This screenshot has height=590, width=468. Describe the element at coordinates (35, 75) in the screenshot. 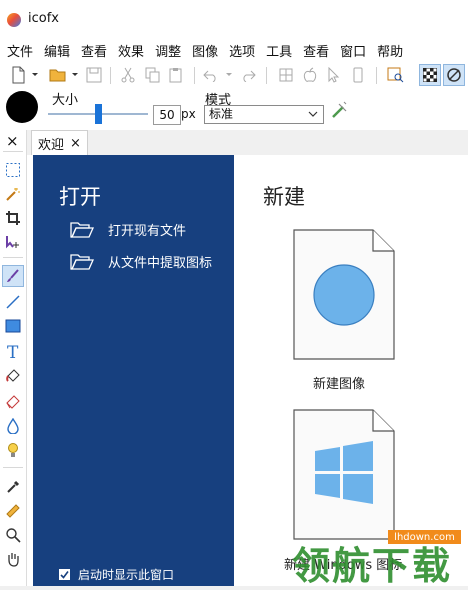

I see `new-dropdown-icon` at that location.